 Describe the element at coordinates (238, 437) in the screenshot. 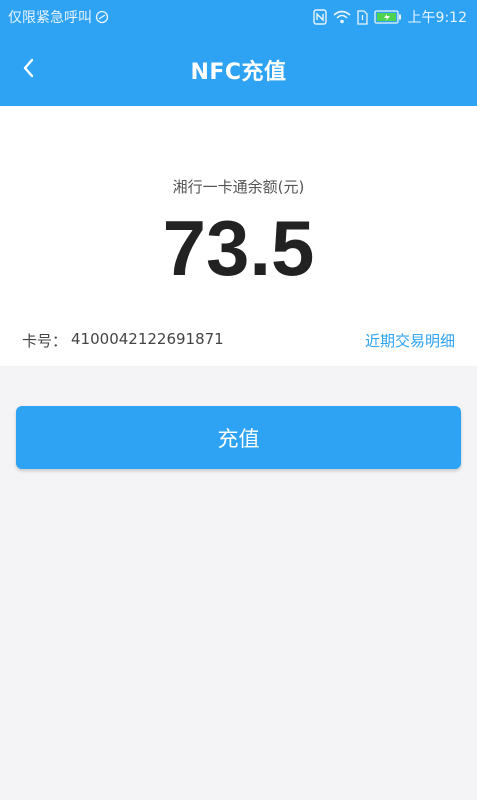

I see `recharge-button: 充值` at that location.